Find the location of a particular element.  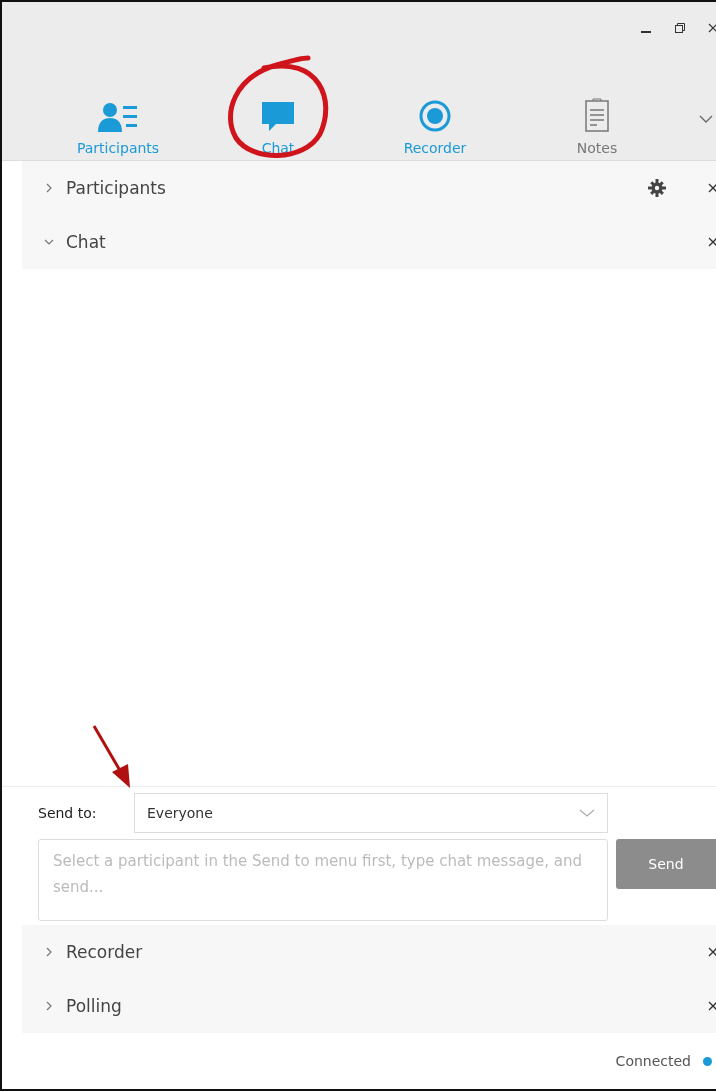

panel-title: Chat is located at coordinates (86, 242).